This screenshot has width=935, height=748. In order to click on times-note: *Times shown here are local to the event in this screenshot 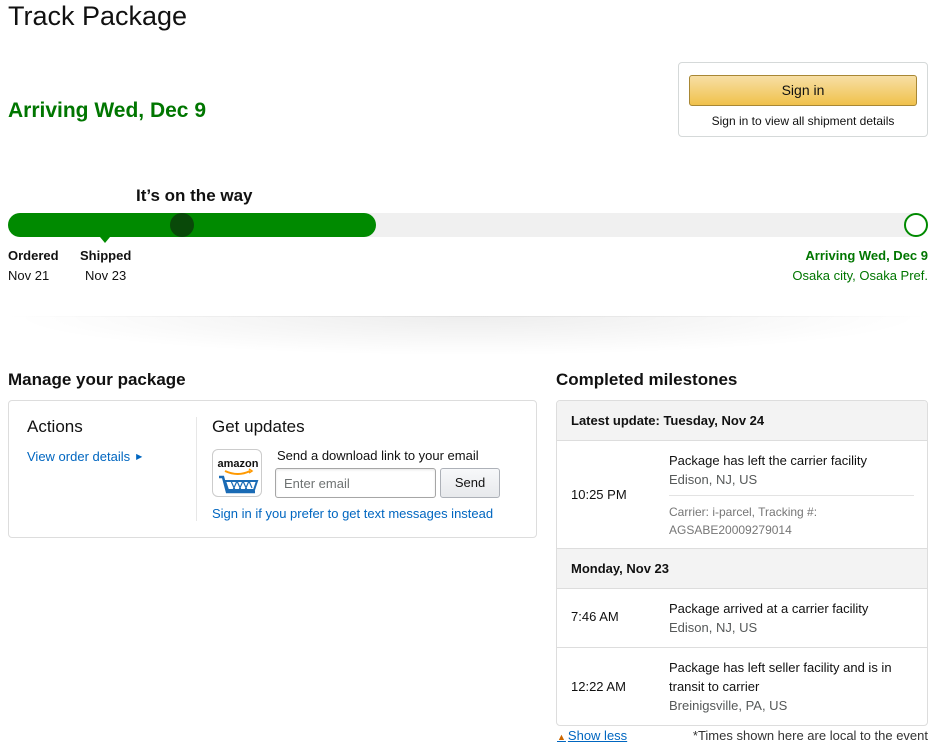, I will do `click(810, 735)`.